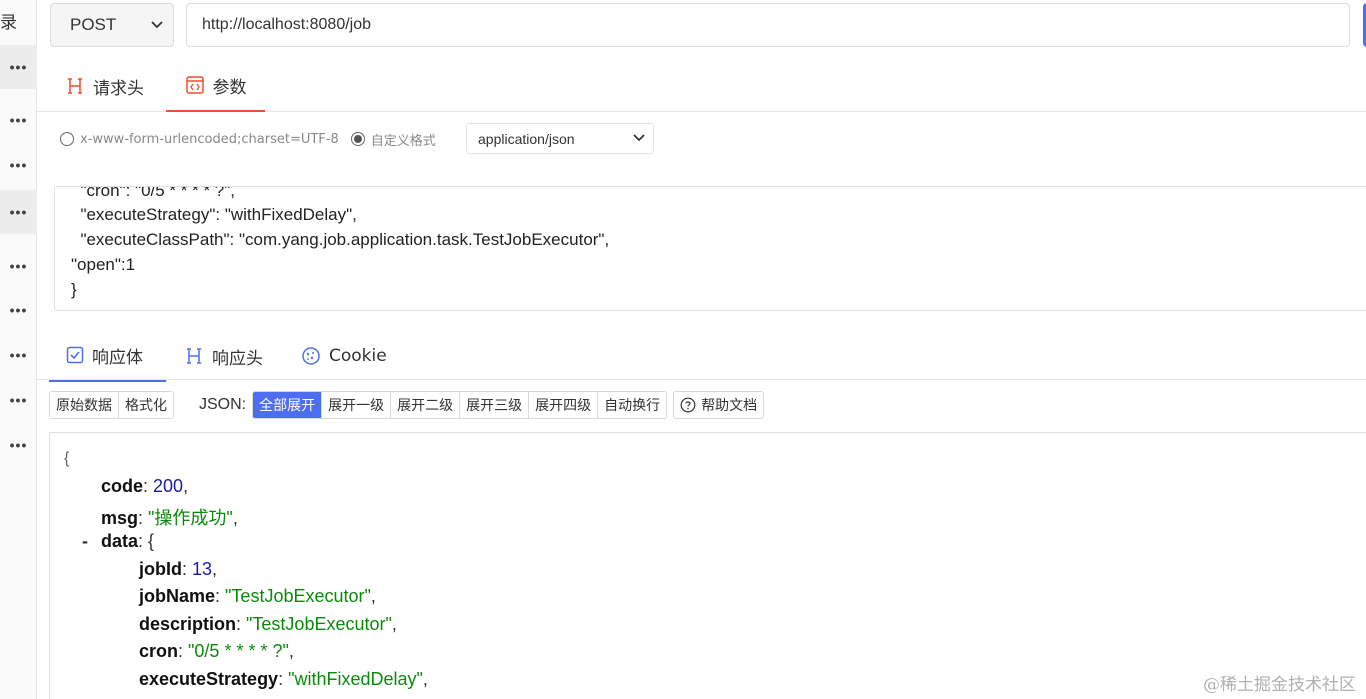 The height and width of the screenshot is (699, 1366). I want to click on tab-response-body: 响应体, so click(107, 356).